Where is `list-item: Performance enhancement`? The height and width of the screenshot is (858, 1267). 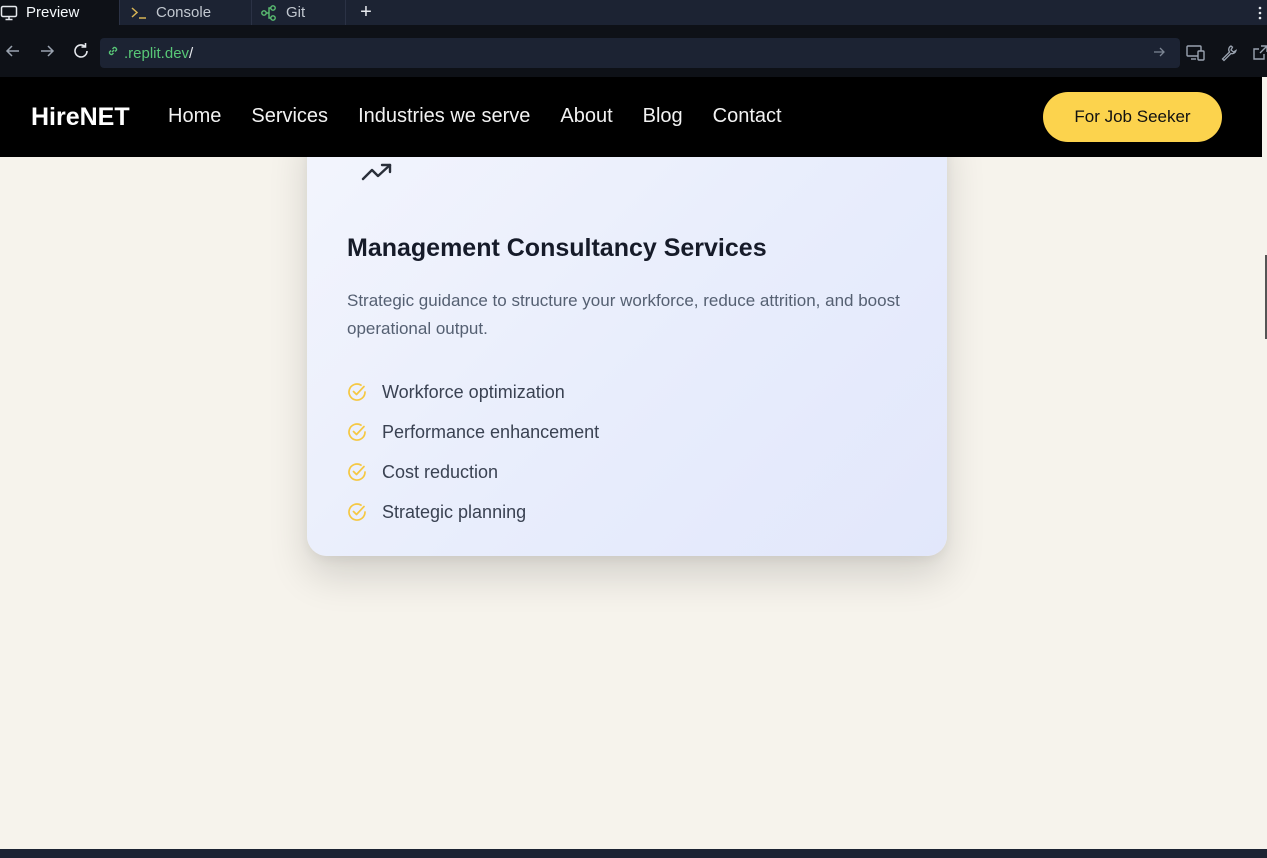
list-item: Performance enhancement is located at coordinates (473, 432).